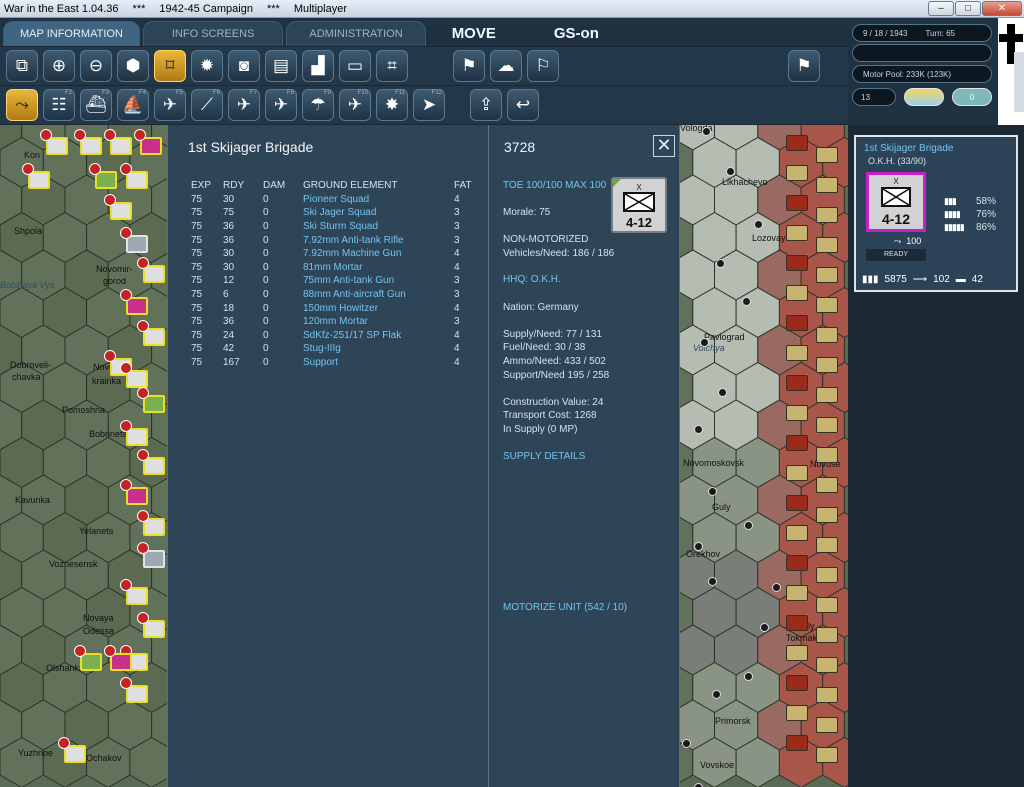  I want to click on tab-info-screens: INFO SCREENS, so click(213, 33).